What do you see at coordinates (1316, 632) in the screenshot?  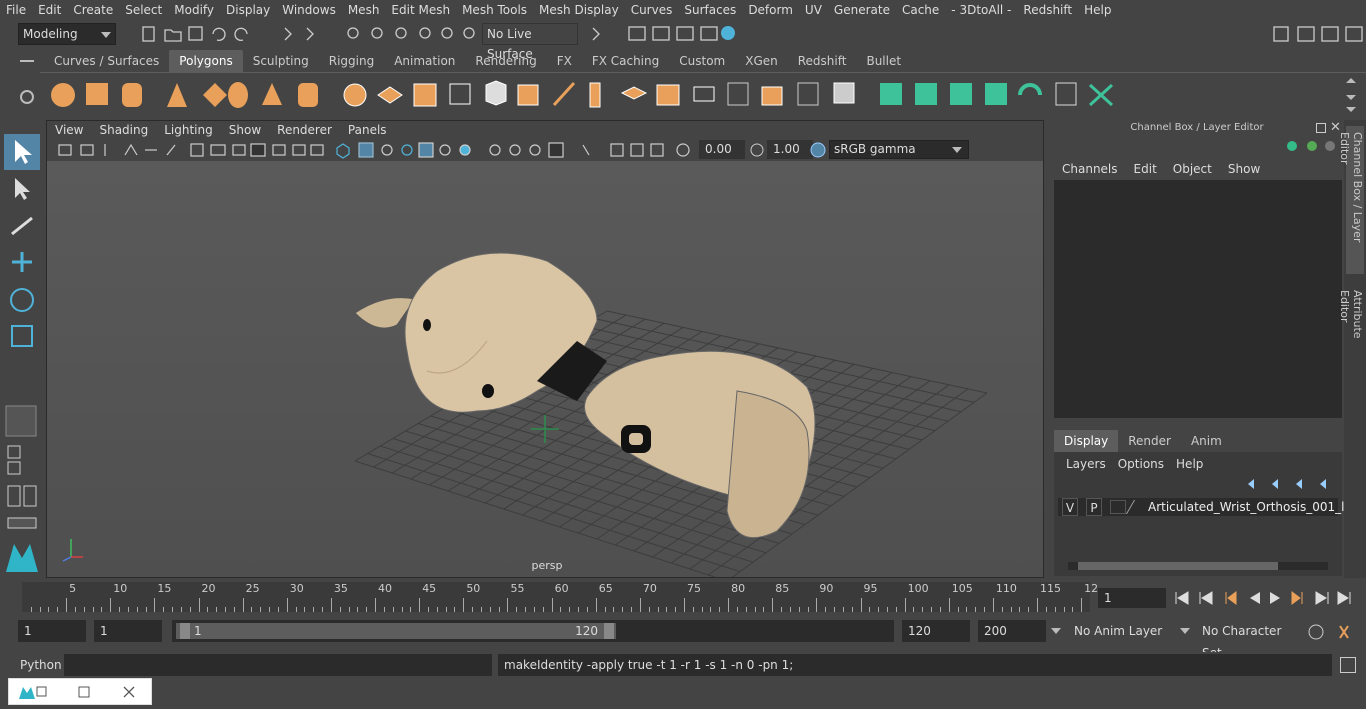 I see `auto-key-icon` at bounding box center [1316, 632].